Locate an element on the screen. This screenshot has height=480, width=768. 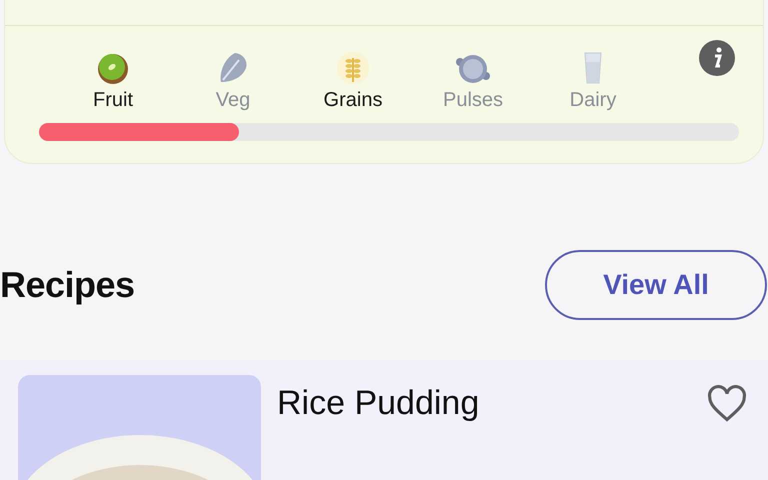
food-group-label: Pulses is located at coordinates (473, 100).